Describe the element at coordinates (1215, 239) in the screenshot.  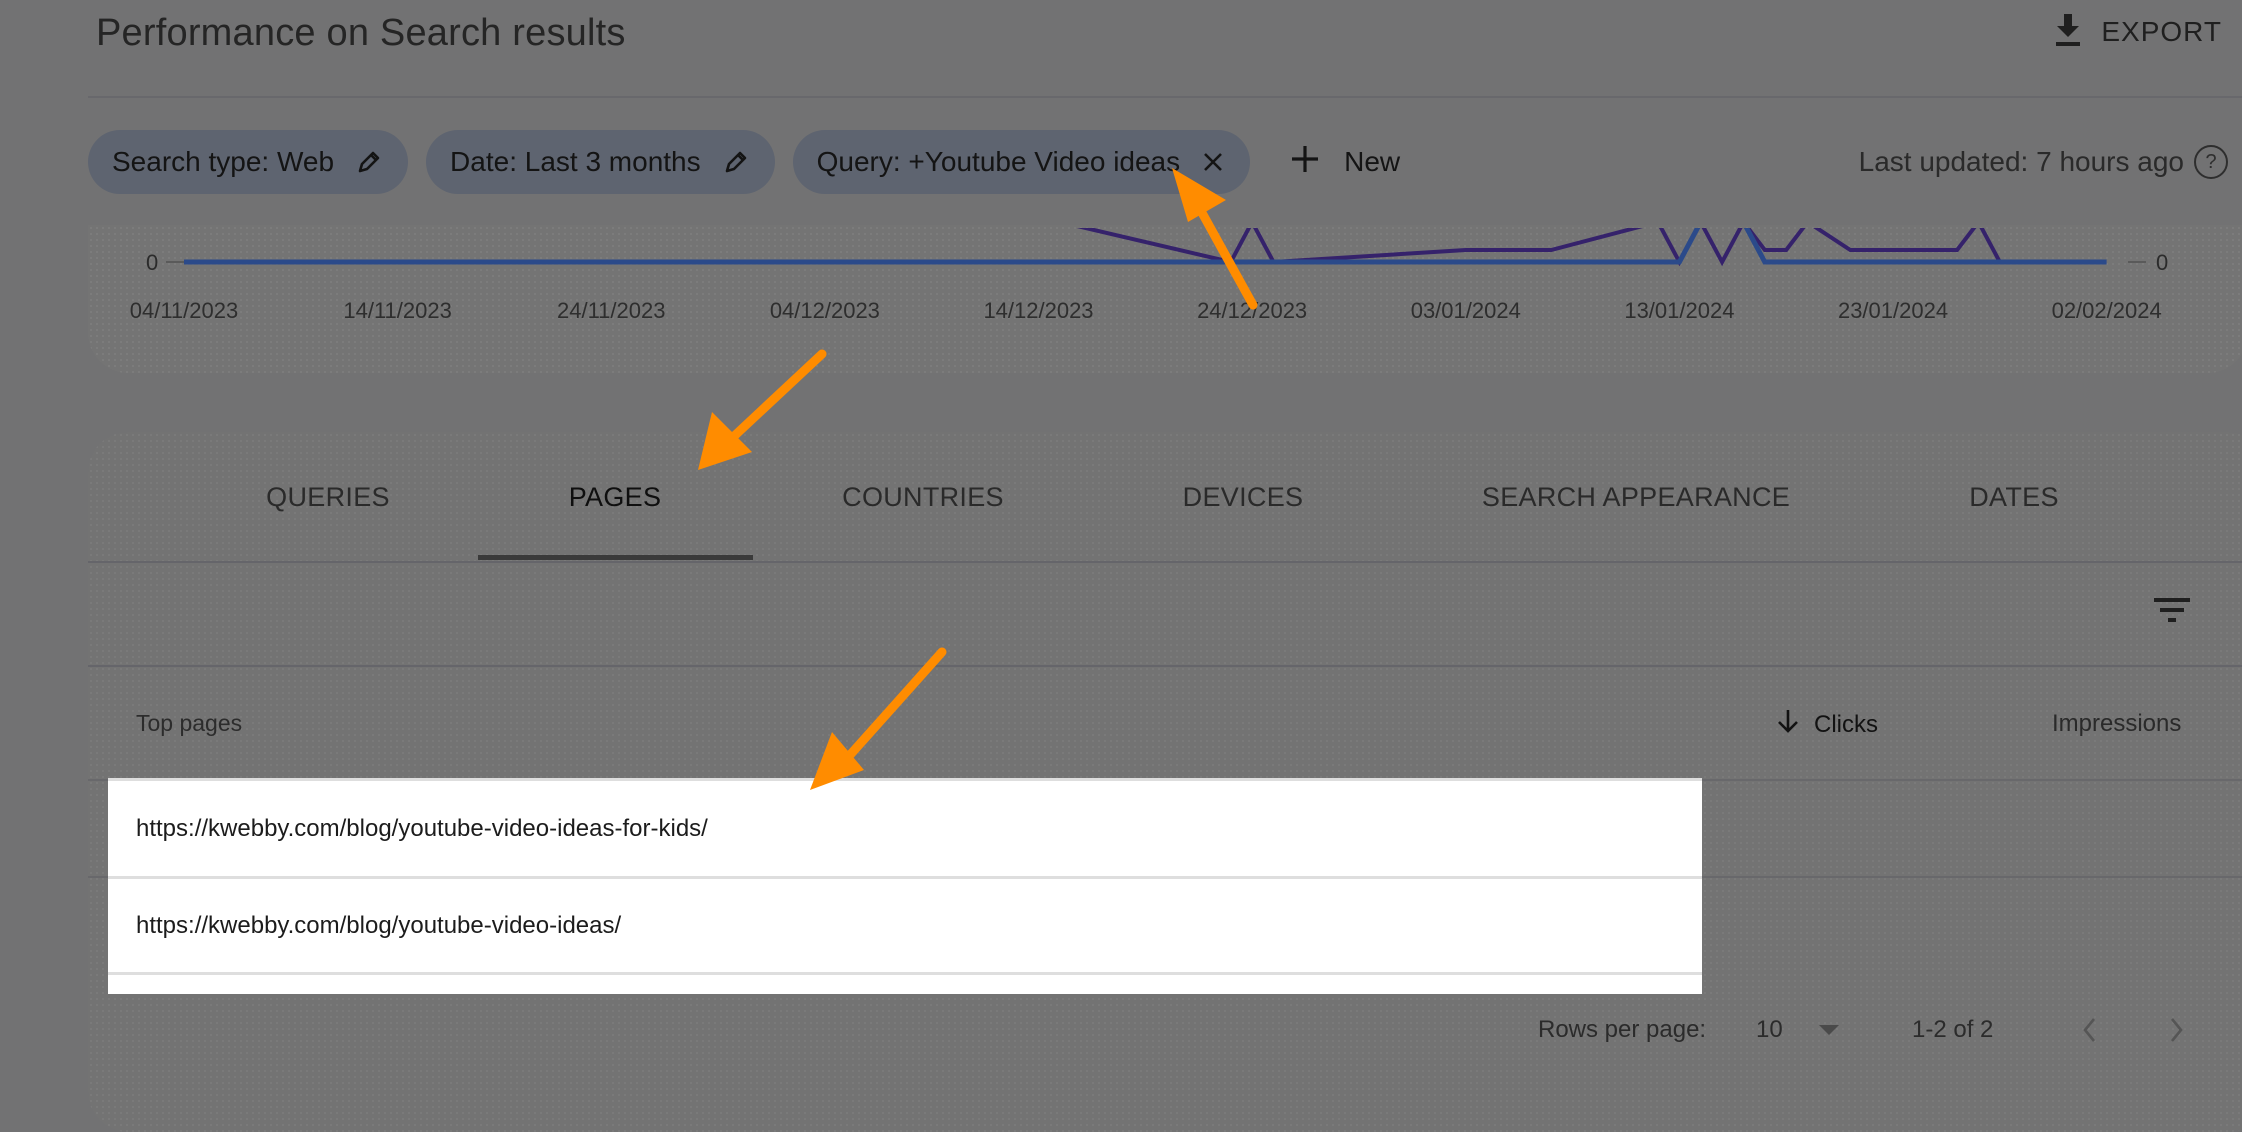
I see `arrow-to-query-chip` at that location.